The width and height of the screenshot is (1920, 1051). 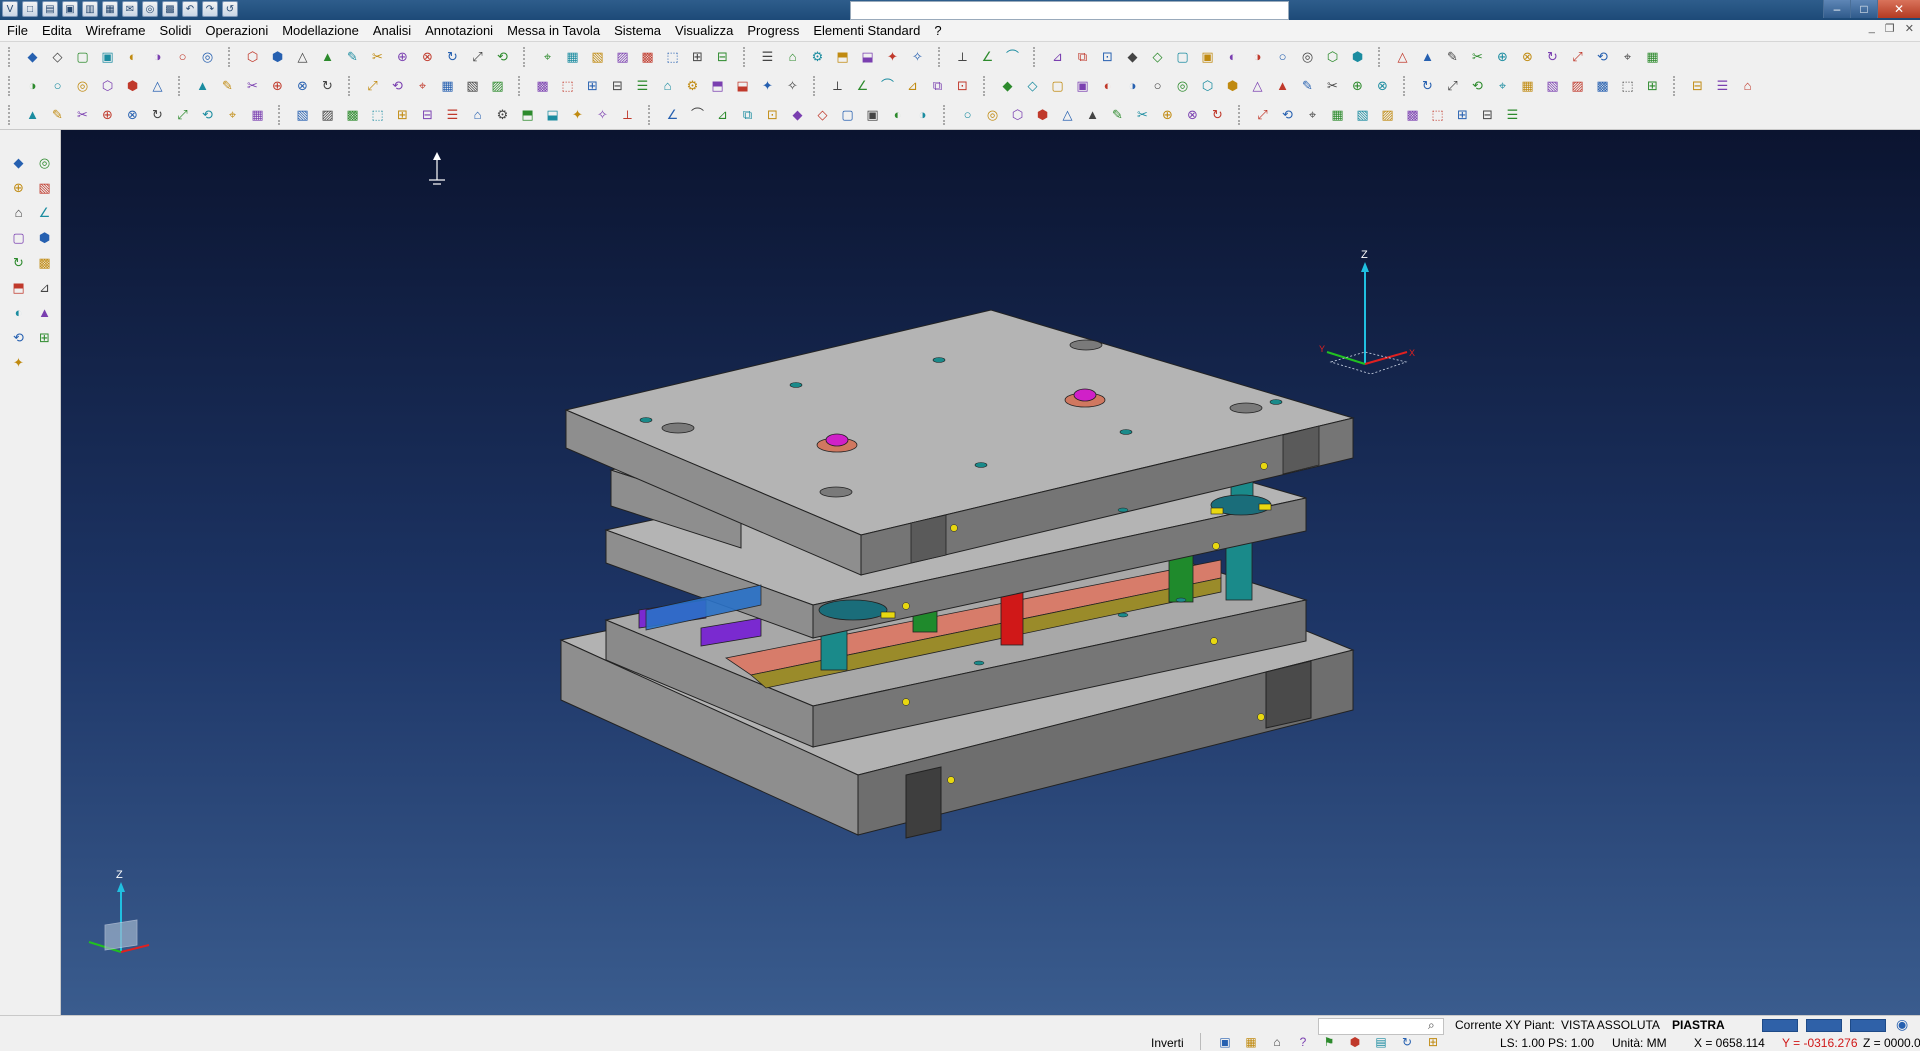 I want to click on toolbar-tool-icon: ⬚, so click(x=567, y=85).